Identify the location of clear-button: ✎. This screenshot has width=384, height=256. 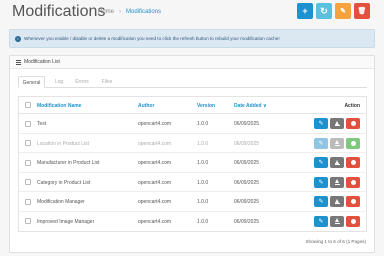
(343, 11).